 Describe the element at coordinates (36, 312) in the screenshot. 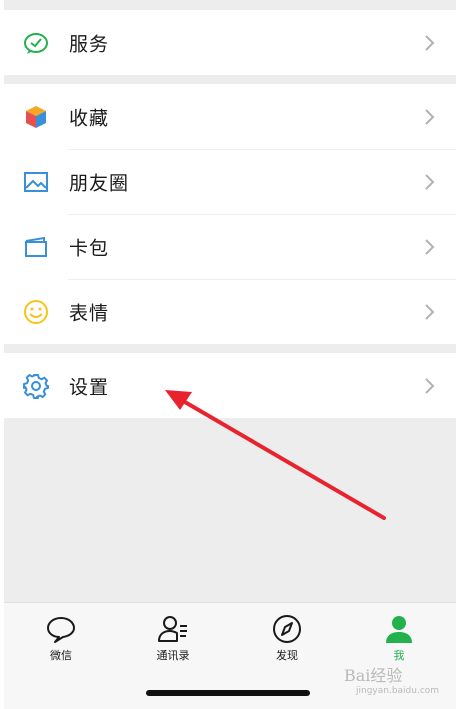

I see `smiley-icon` at that location.